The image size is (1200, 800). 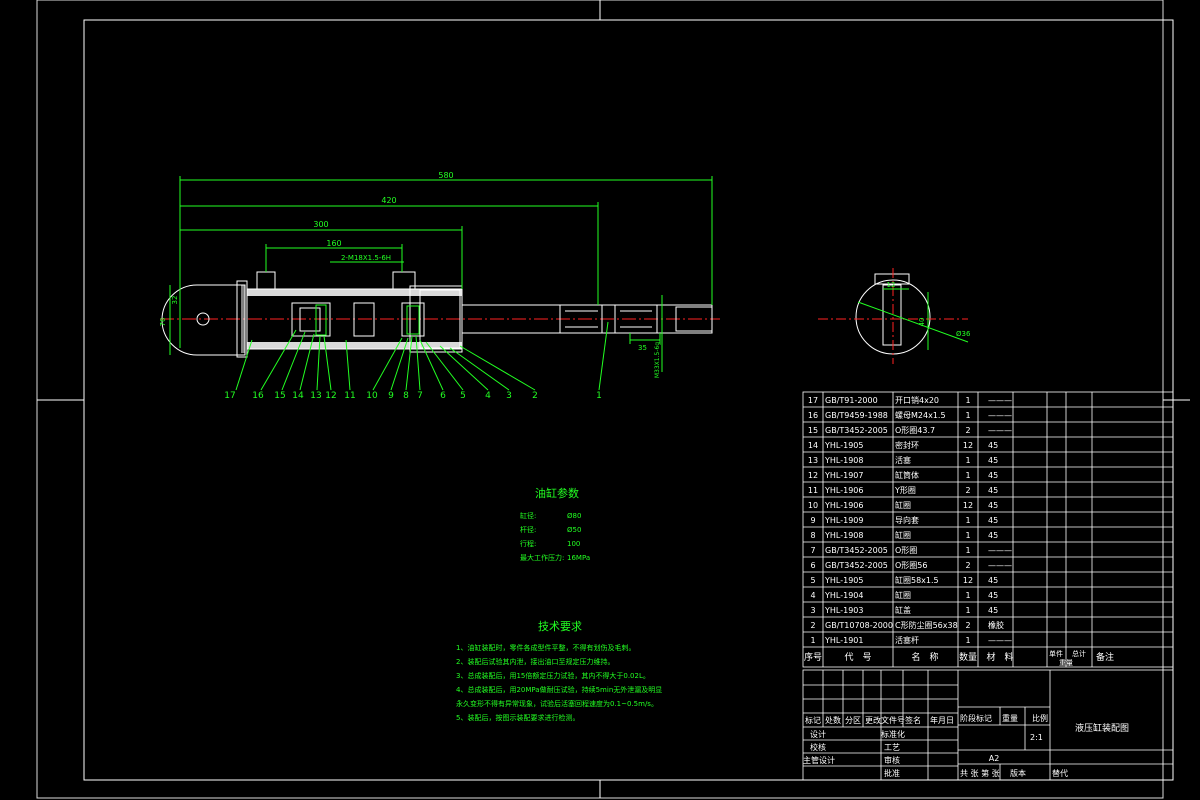 What do you see at coordinates (812, 640) in the screenshot?
I see `bom-no: 1` at bounding box center [812, 640].